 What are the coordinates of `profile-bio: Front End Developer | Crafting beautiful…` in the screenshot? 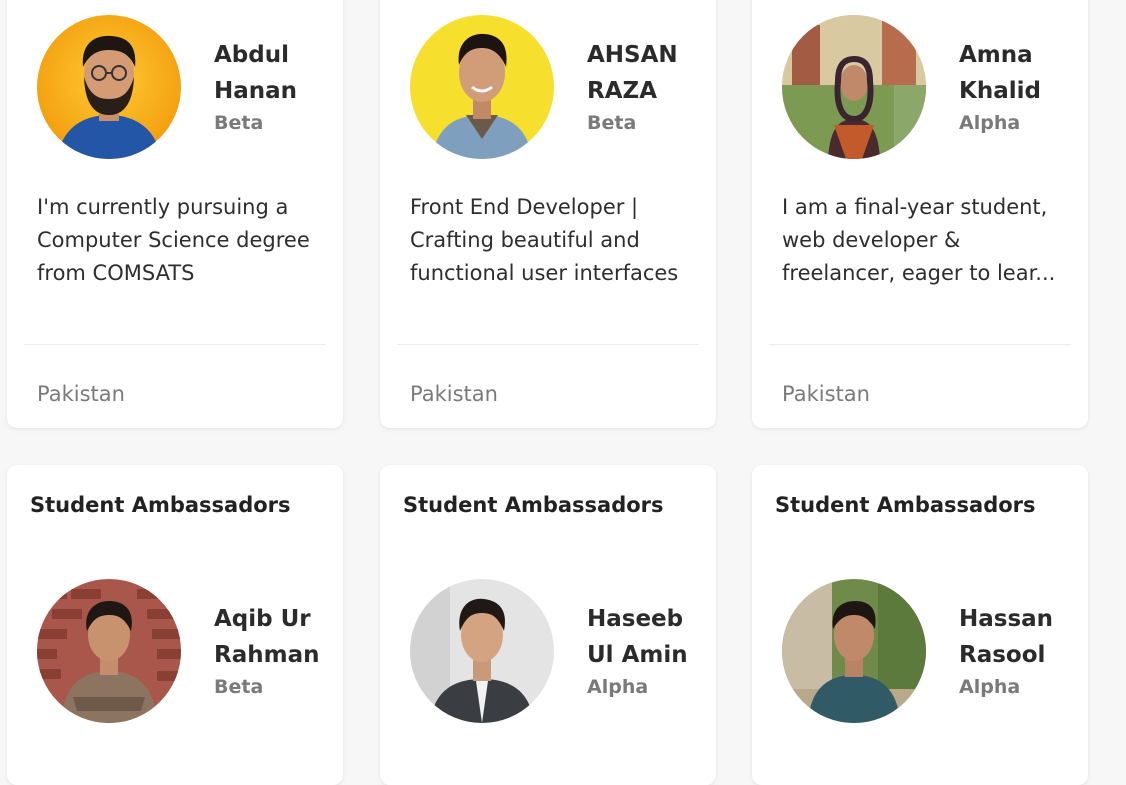 It's located at (544, 240).